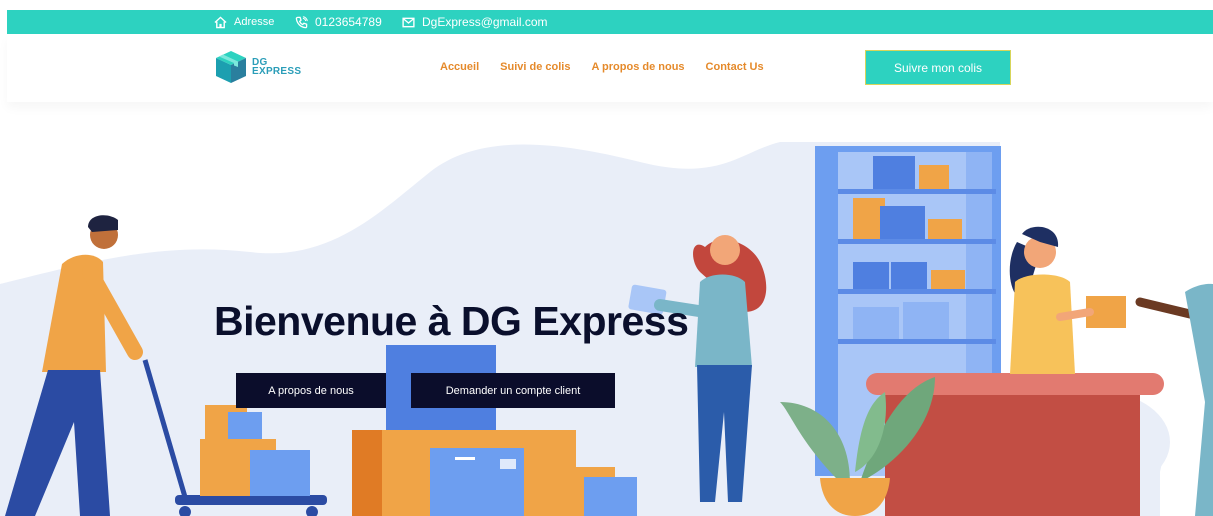 The height and width of the screenshot is (516, 1213). What do you see at coordinates (735, 67) in the screenshot?
I see `nav-contact: Contact Us` at bounding box center [735, 67].